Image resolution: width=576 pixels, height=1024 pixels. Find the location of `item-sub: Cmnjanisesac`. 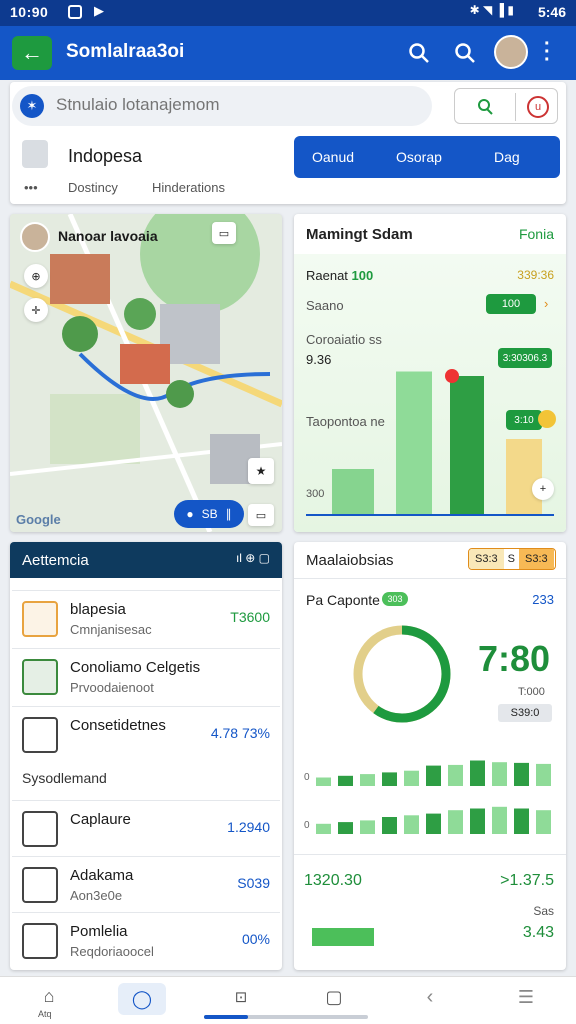

item-sub: Cmnjanisesac is located at coordinates (111, 629).